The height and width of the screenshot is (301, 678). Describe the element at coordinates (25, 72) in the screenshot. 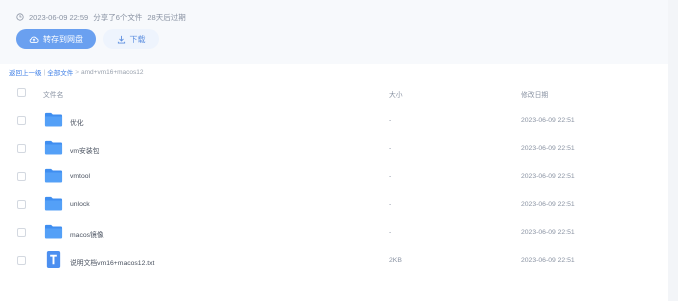

I see `breadcrumb-back-link: 返回上一级` at that location.